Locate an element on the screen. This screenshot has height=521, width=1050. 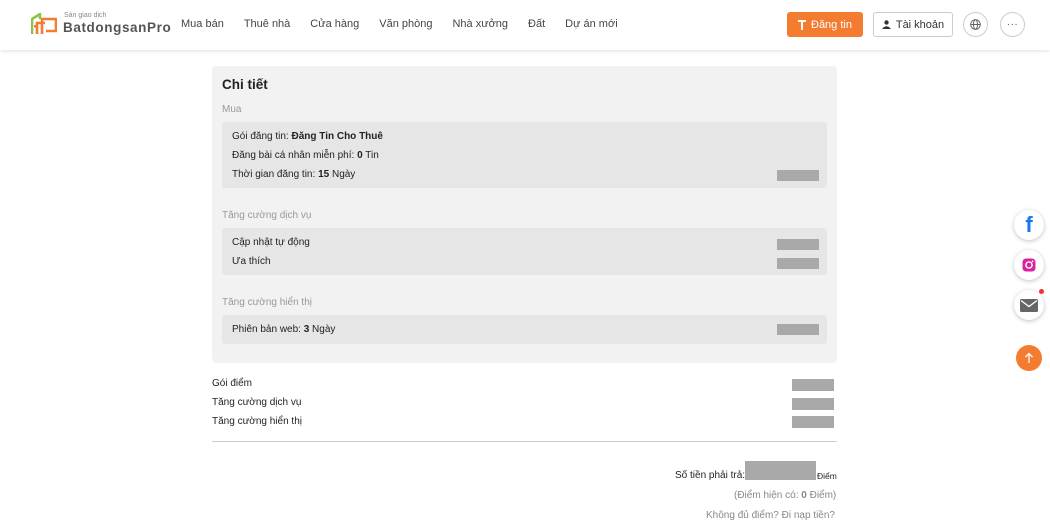
user-icon is located at coordinates (886, 24).